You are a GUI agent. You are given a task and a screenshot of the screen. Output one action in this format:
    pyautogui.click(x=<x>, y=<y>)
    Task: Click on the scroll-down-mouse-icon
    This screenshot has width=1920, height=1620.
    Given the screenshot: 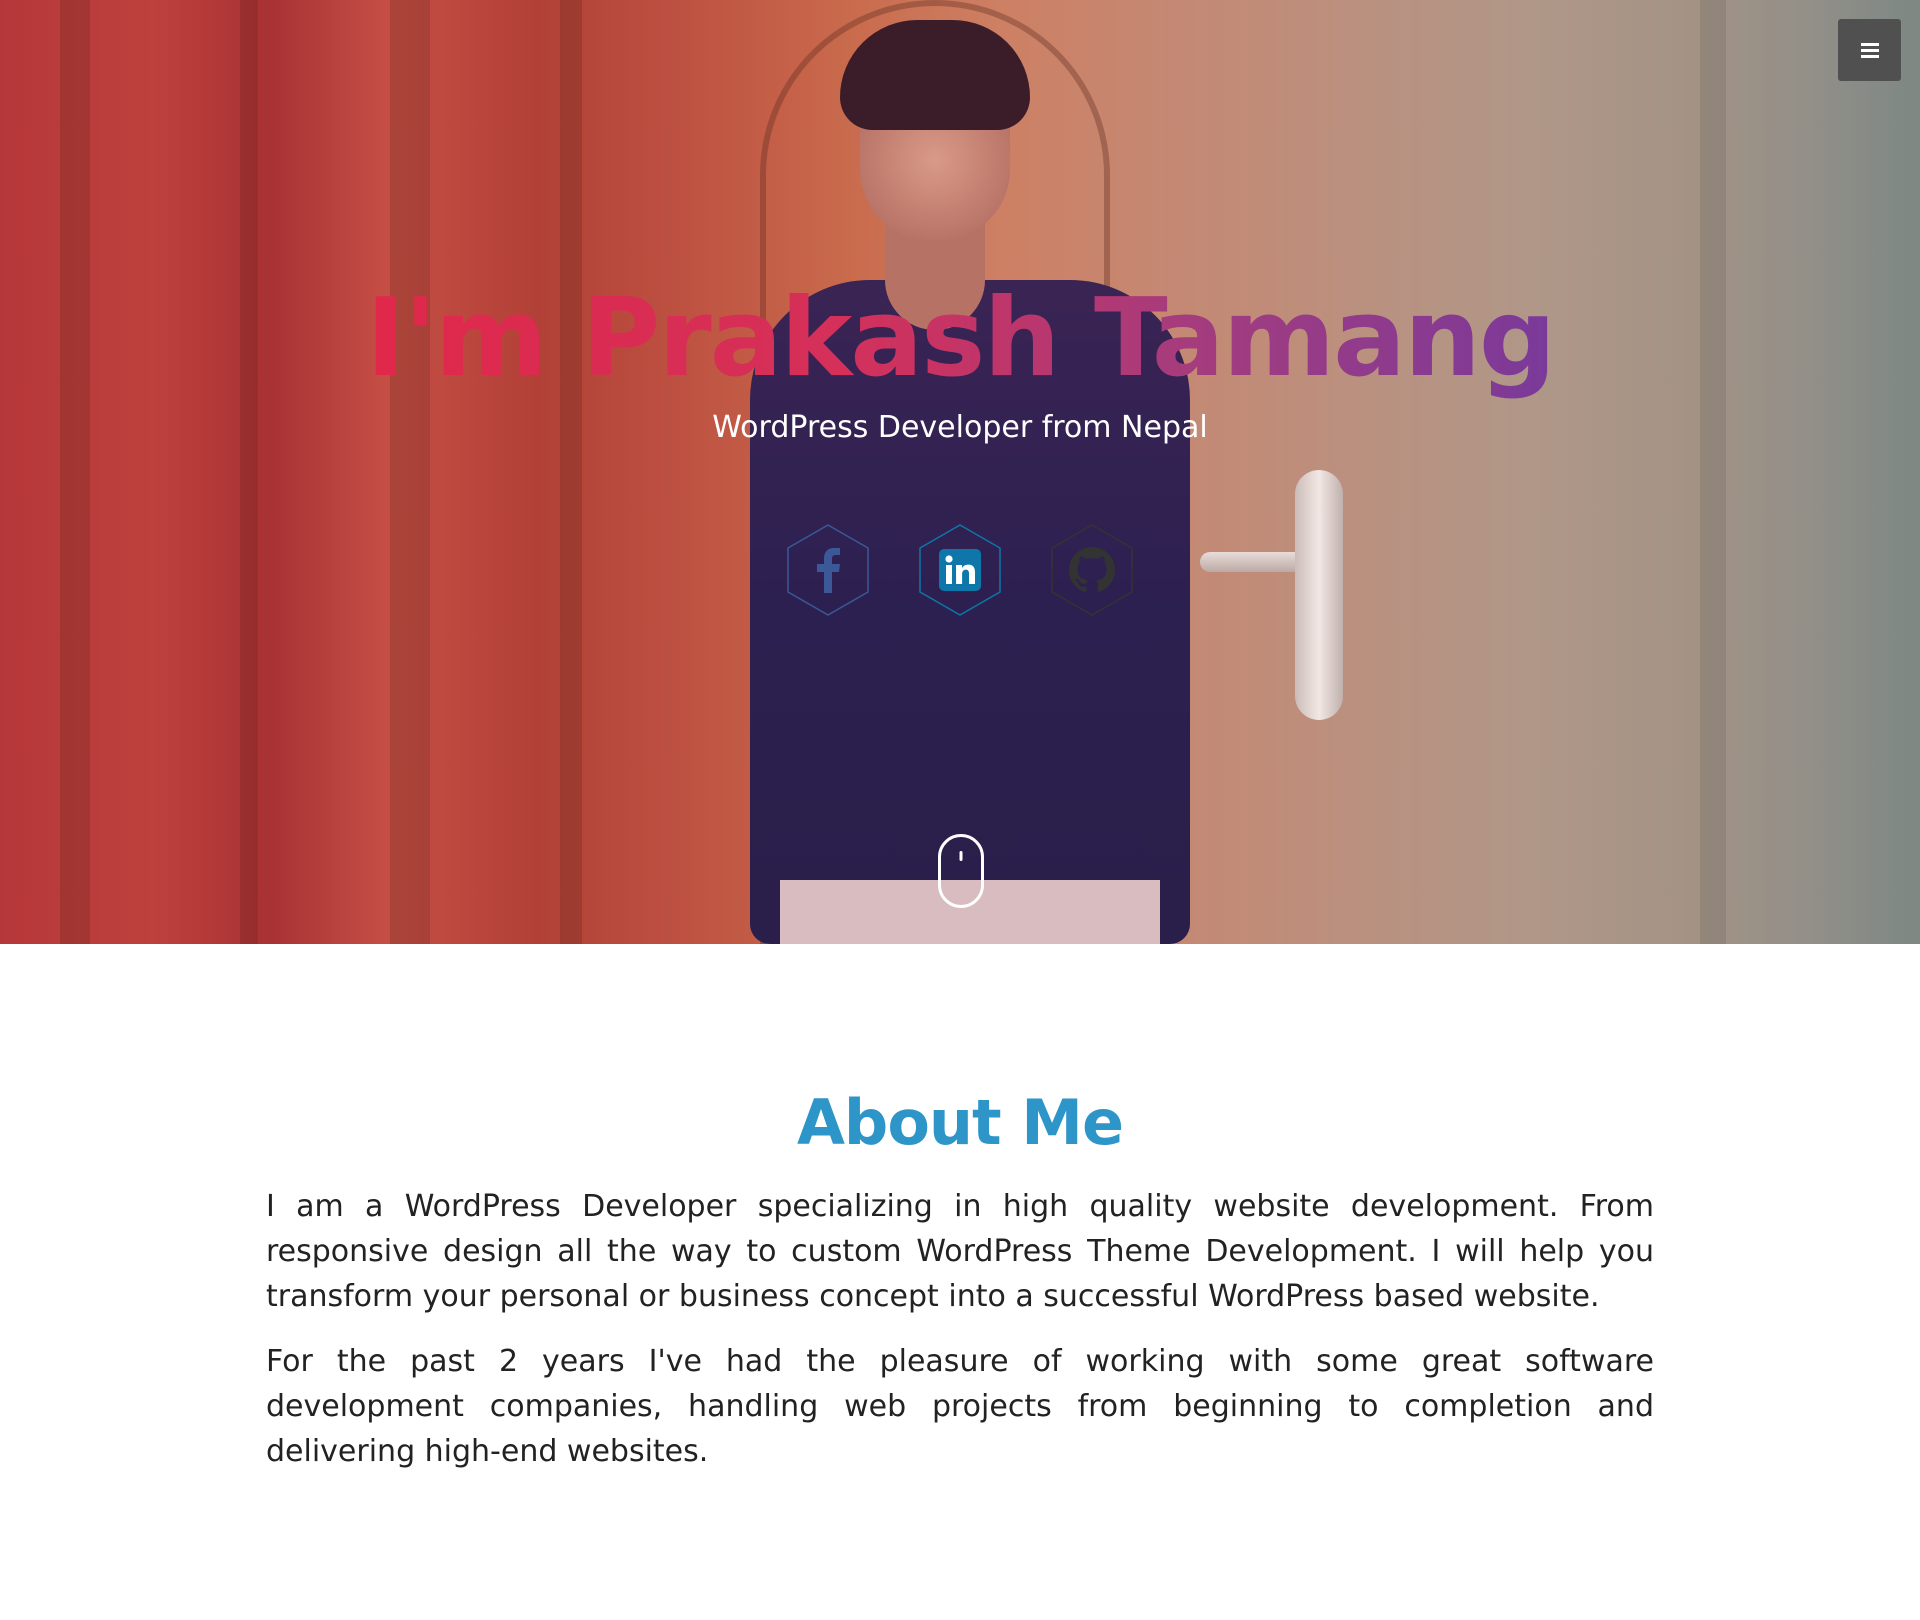 What is the action you would take?
    pyautogui.click(x=961, y=871)
    